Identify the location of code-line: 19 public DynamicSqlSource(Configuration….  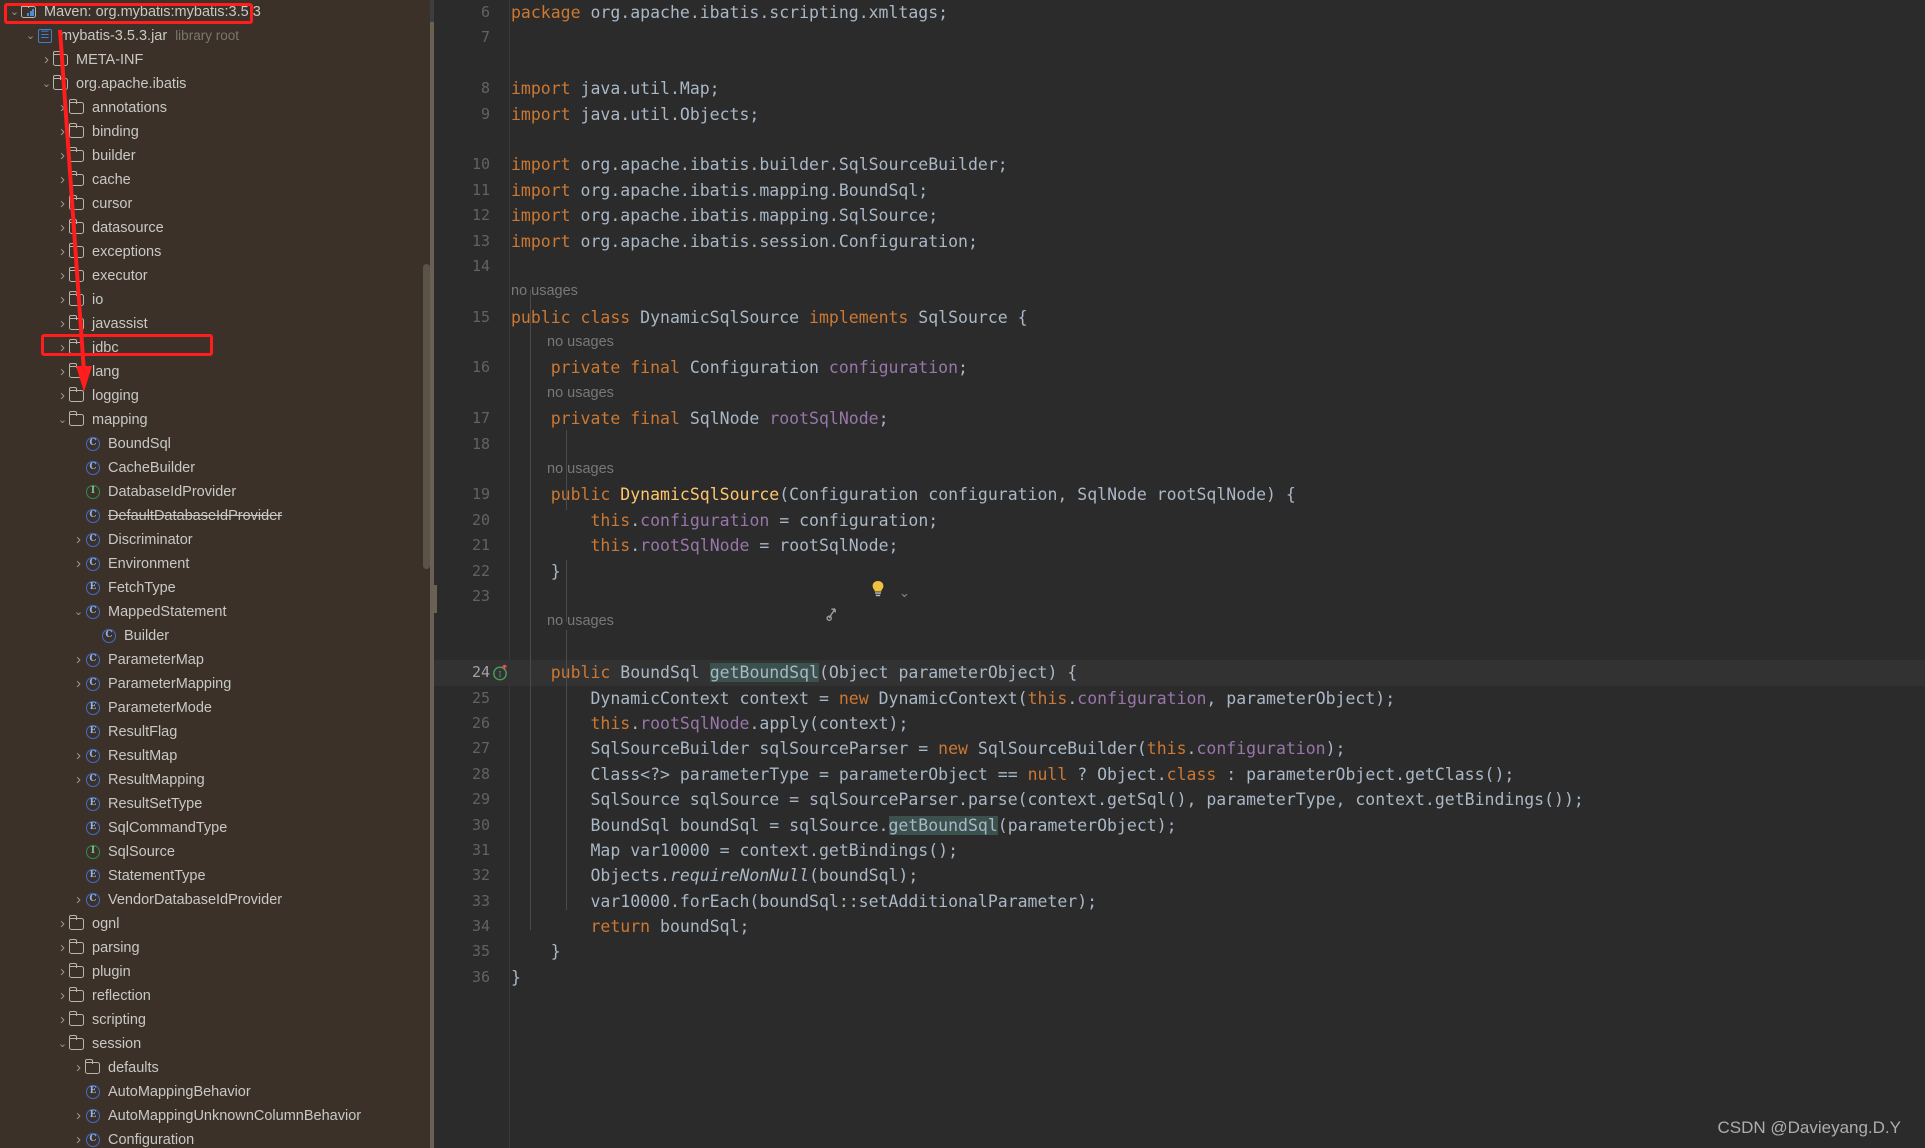
(1179, 494).